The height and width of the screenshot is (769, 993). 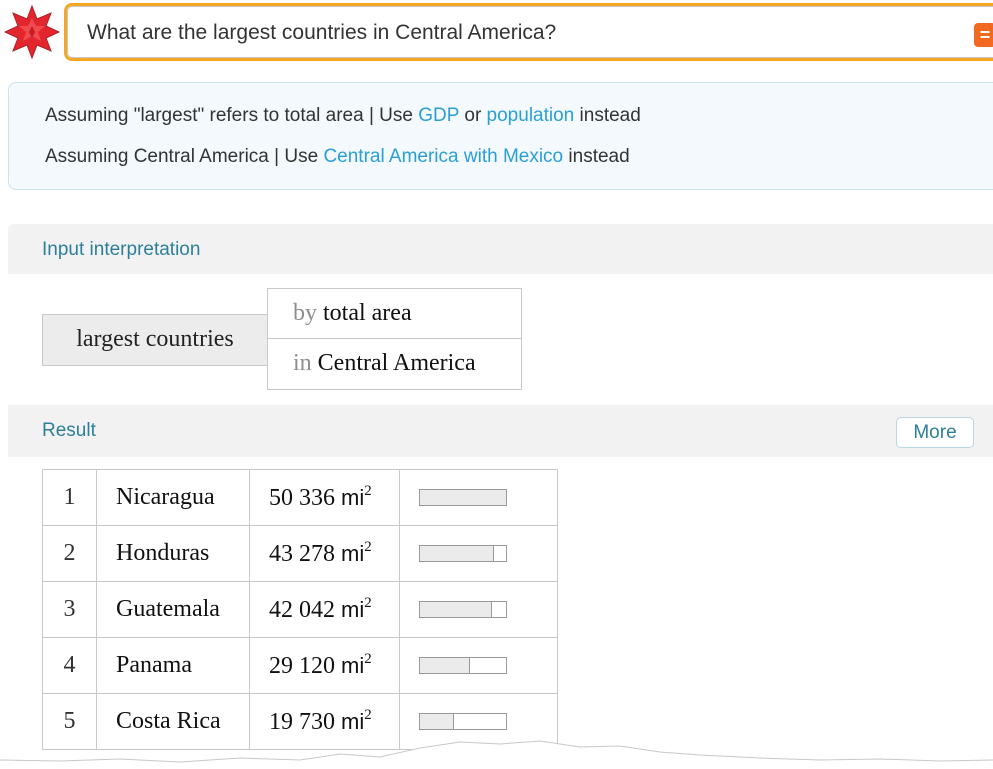 What do you see at coordinates (173, 665) in the screenshot?
I see `country-cell: Panama` at bounding box center [173, 665].